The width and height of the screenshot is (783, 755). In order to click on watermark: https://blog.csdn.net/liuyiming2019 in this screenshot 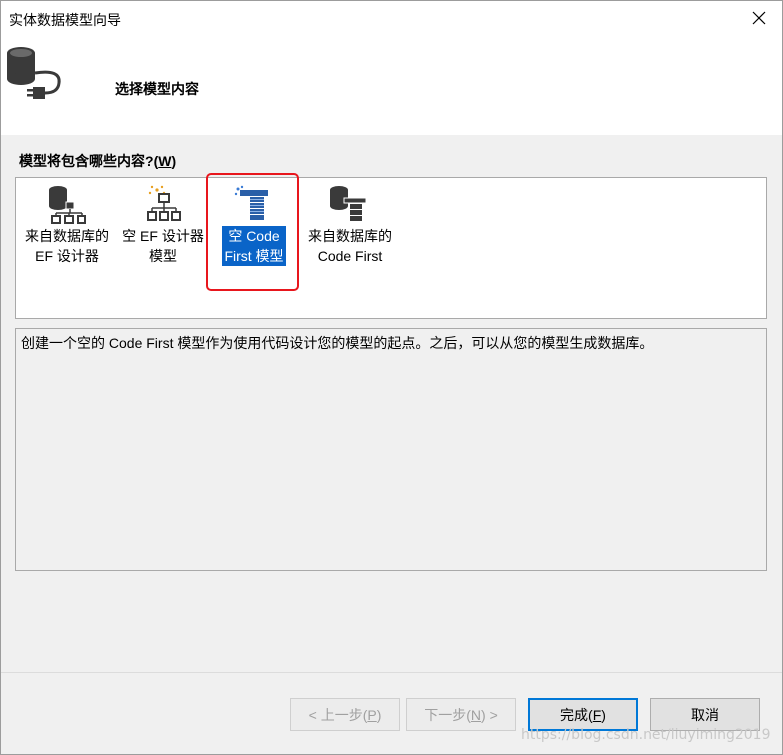, I will do `click(646, 735)`.